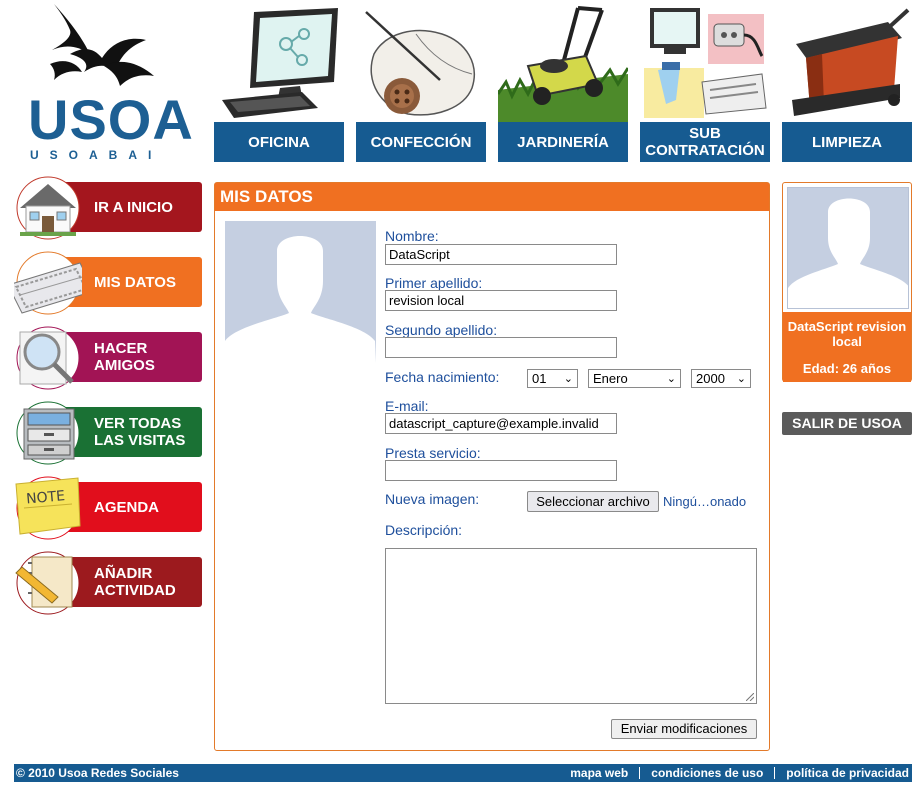 The width and height of the screenshot is (922, 794). I want to click on menu-item-anadir-actividad: AÑADIR ACTIVIDAD, so click(108, 583).